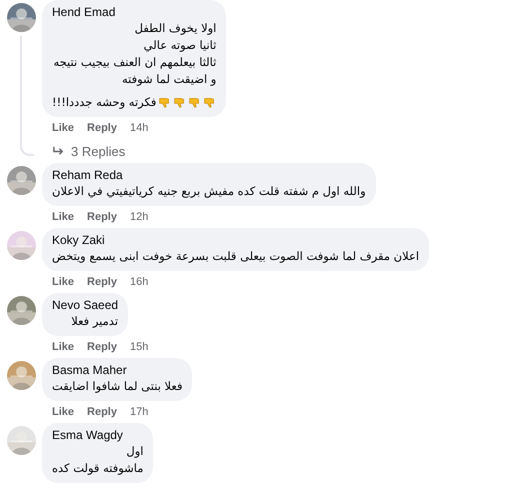  I want to click on comment-text: ثانيا صوته عالي, so click(180, 45).